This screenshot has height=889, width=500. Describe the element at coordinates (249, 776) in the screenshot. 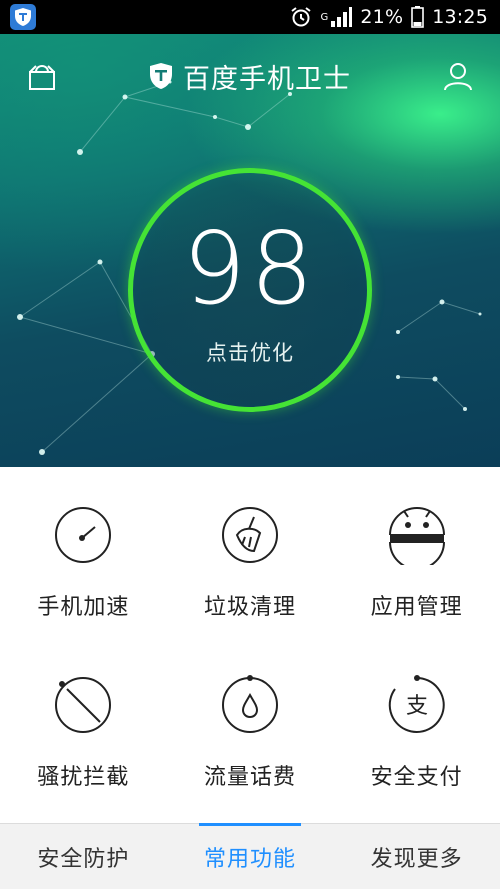

I see `feature-label: 流量话费` at that location.